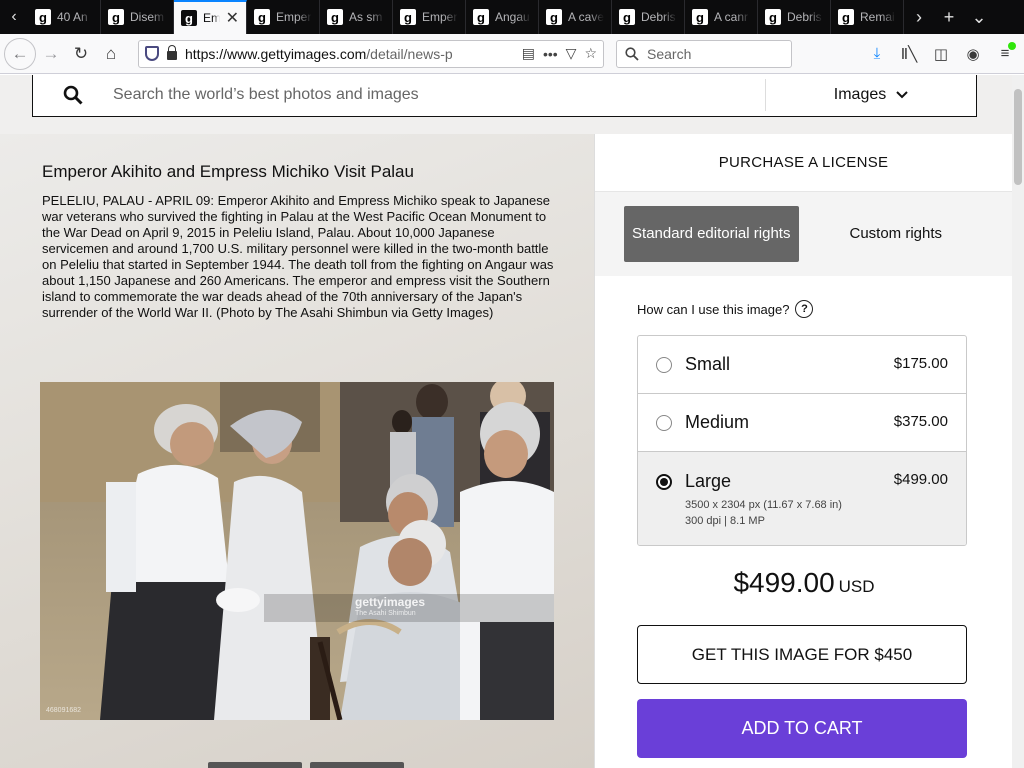 The width and height of the screenshot is (1024, 768). I want to click on size-name: Large, so click(708, 481).